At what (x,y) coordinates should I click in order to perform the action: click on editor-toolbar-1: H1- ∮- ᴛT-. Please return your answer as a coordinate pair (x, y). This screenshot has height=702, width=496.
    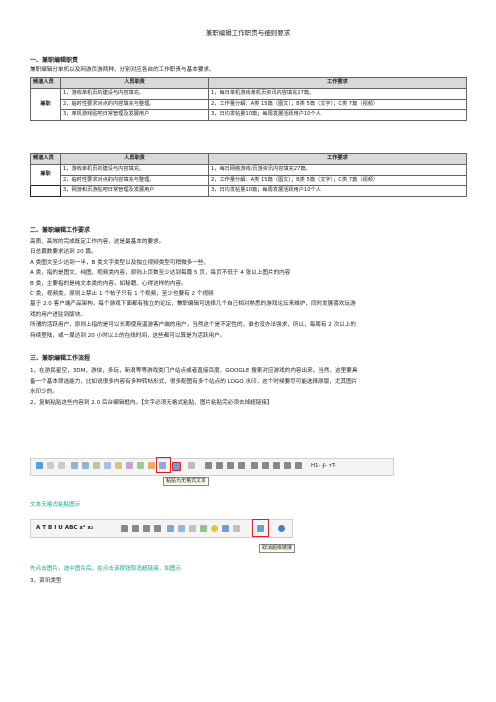
    Looking at the image, I should click on (212, 467).